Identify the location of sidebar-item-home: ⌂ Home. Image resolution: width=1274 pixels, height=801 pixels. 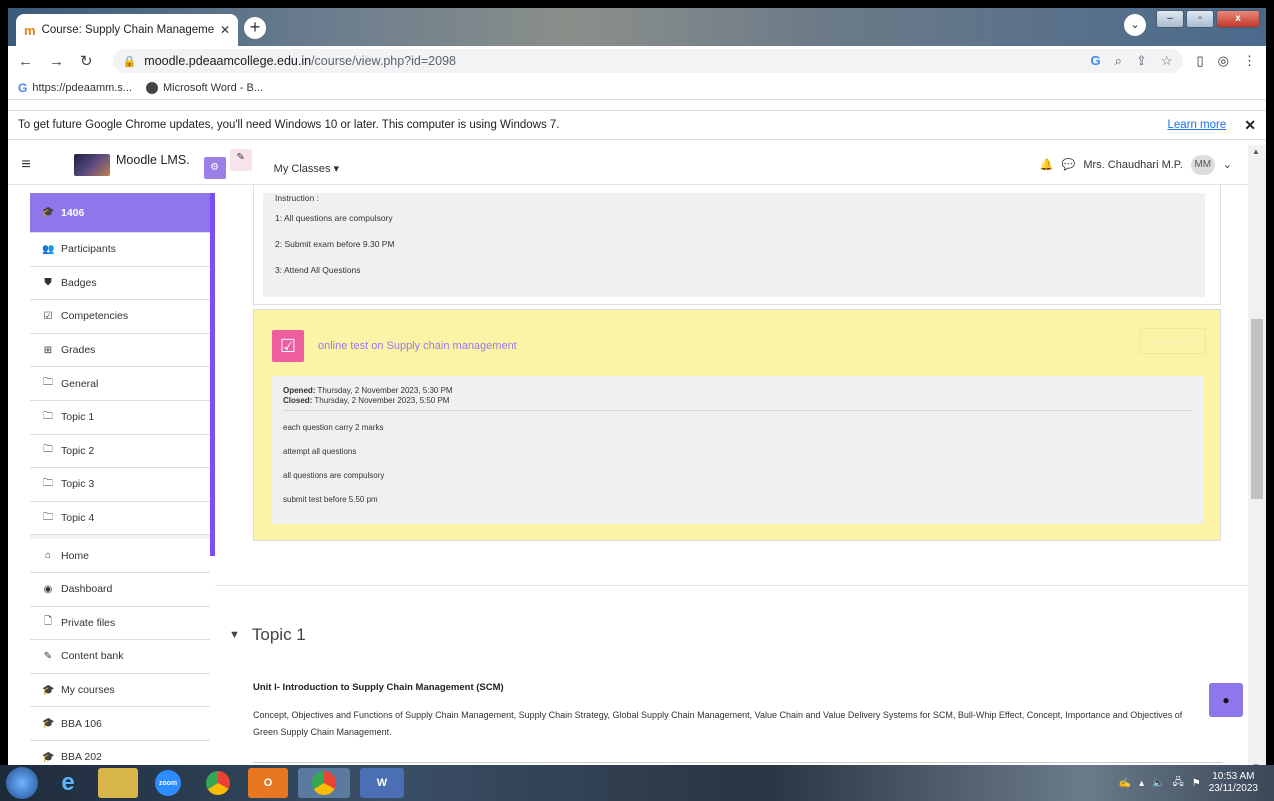
(120, 556).